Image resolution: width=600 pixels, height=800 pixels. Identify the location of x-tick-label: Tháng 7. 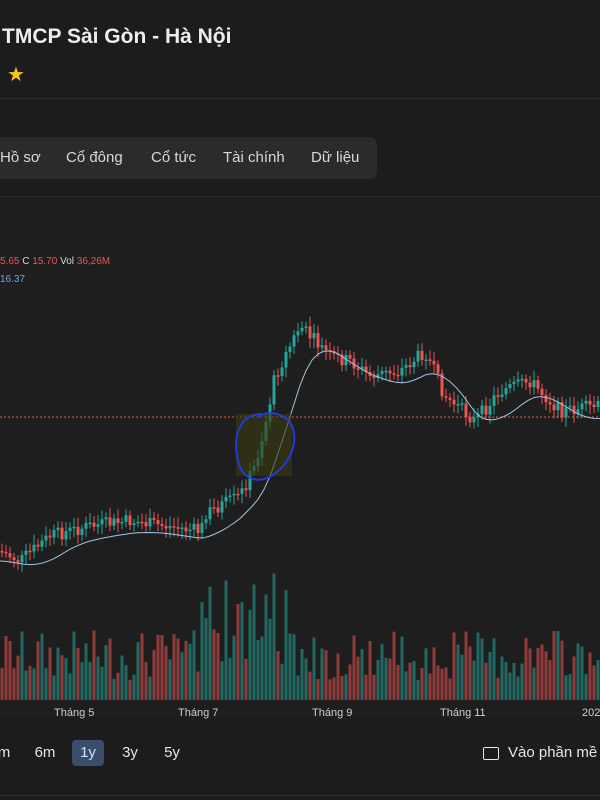
(198, 713).